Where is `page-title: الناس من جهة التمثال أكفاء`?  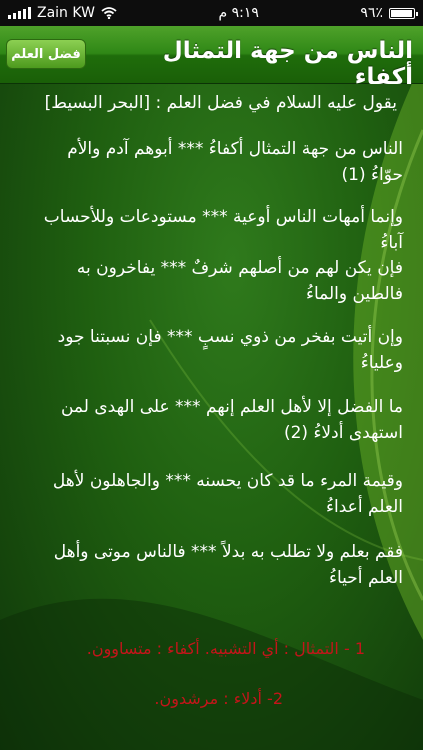
page-title: الناس من جهة التمثال أكفاء is located at coordinates (287, 64).